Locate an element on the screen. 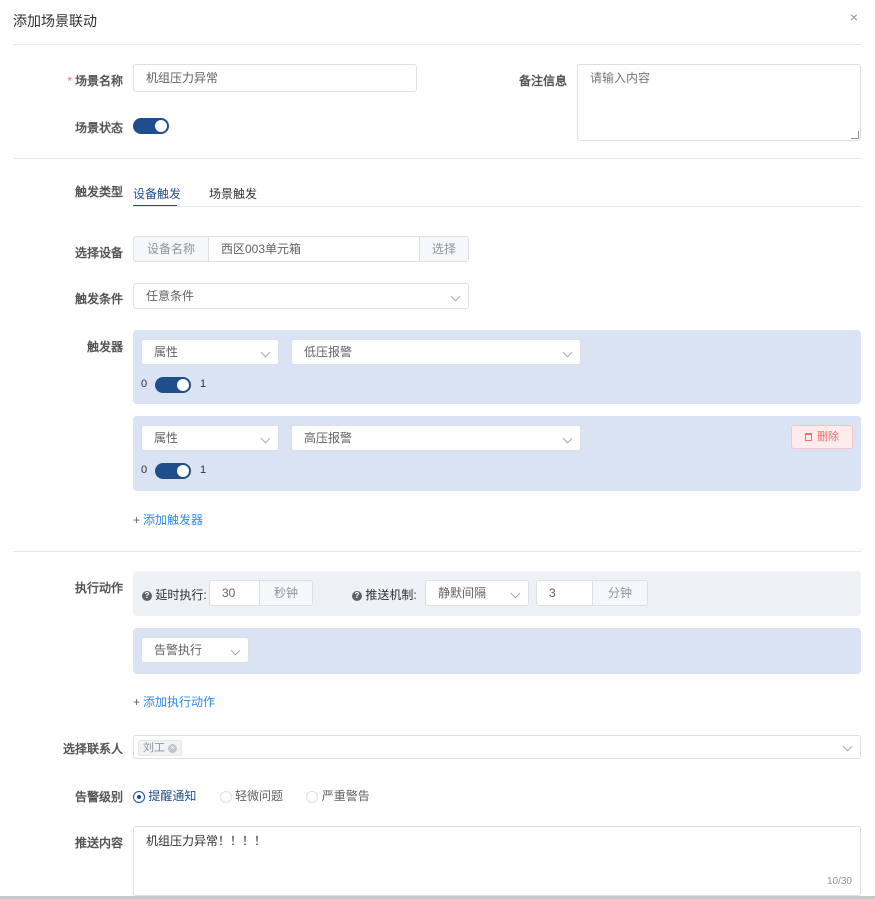 Image resolution: width=875 pixels, height=899 pixels. push-content-textarea: 机组压力异常！！！！ 10/30 is located at coordinates (497, 861).